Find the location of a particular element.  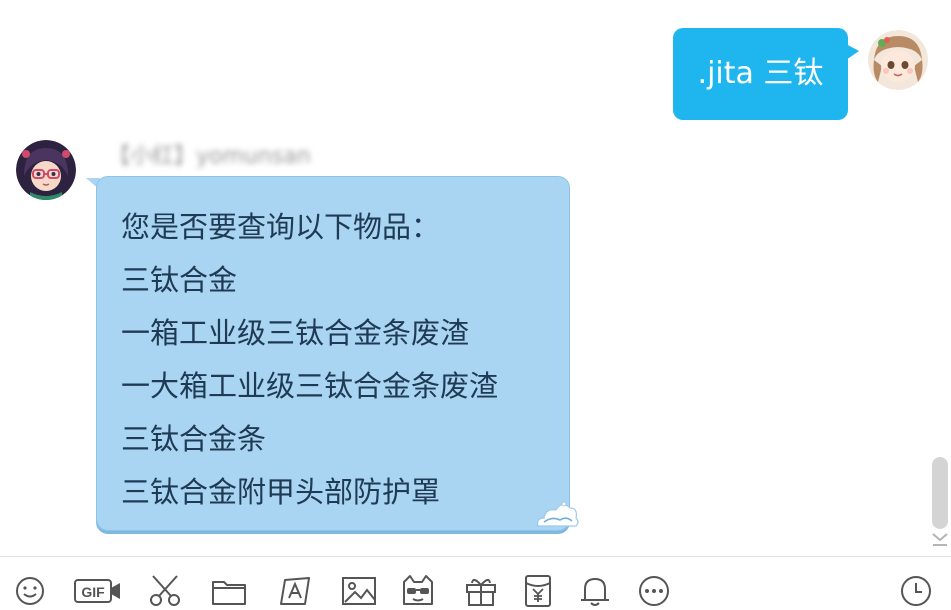

doodle-icon is located at coordinates (295, 591).